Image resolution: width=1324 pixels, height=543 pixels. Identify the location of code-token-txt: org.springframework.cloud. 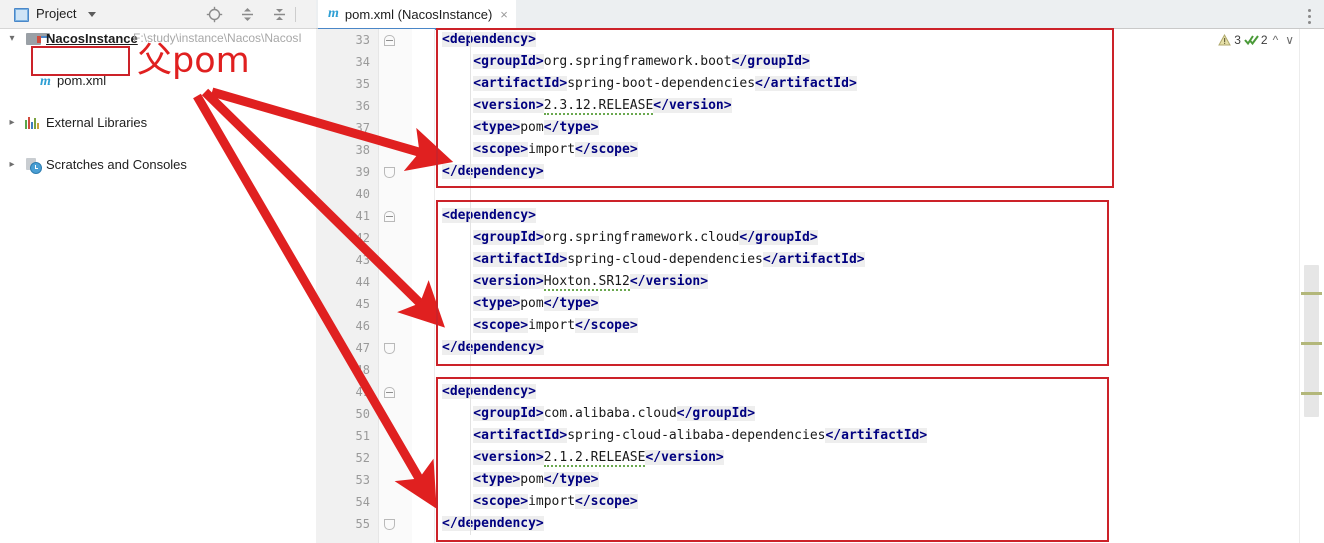
(641, 237).